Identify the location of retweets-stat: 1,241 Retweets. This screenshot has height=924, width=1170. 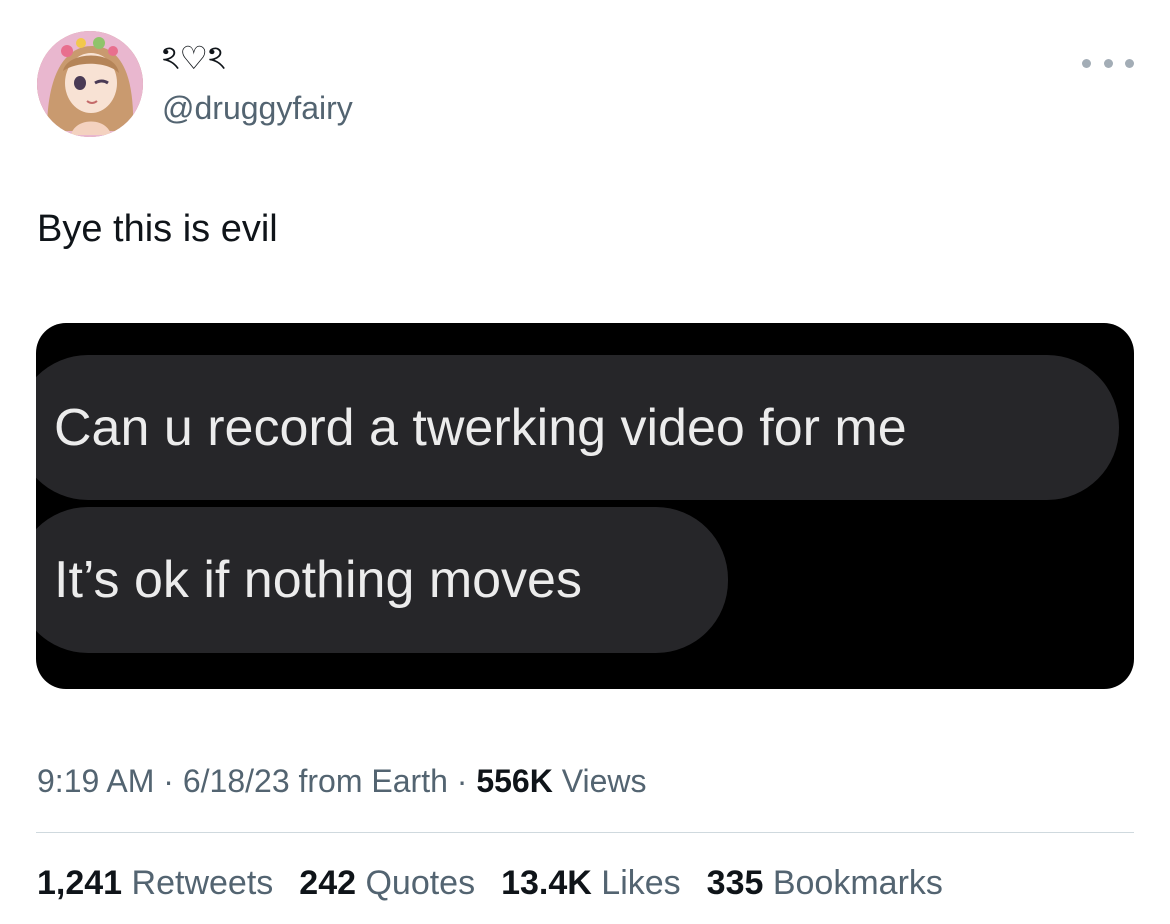
(155, 883).